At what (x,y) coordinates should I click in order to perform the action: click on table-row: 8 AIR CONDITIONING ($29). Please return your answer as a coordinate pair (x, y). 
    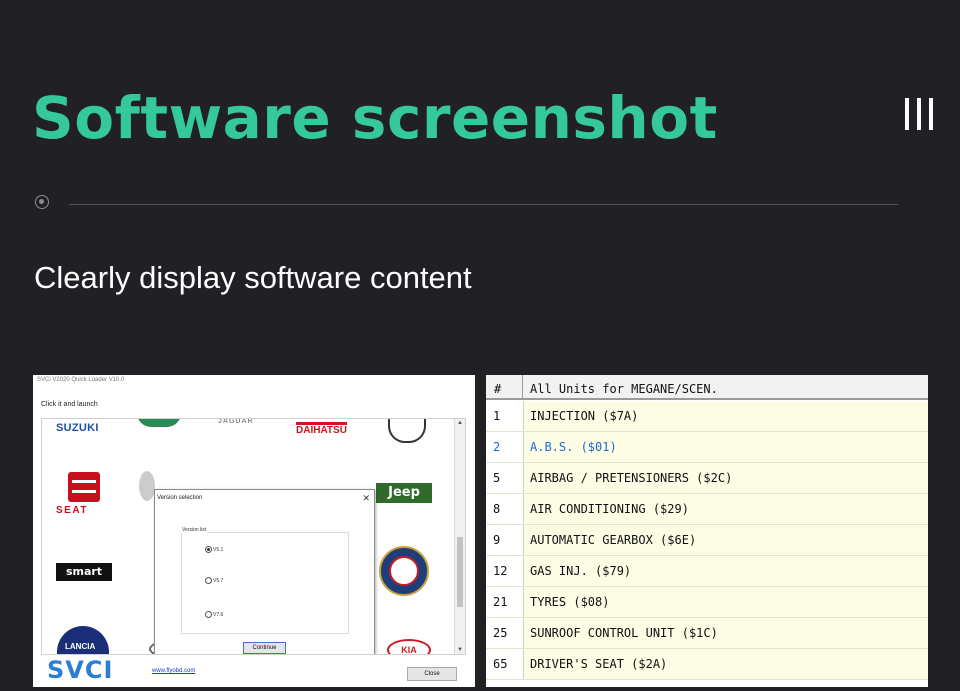
    Looking at the image, I should click on (707, 509).